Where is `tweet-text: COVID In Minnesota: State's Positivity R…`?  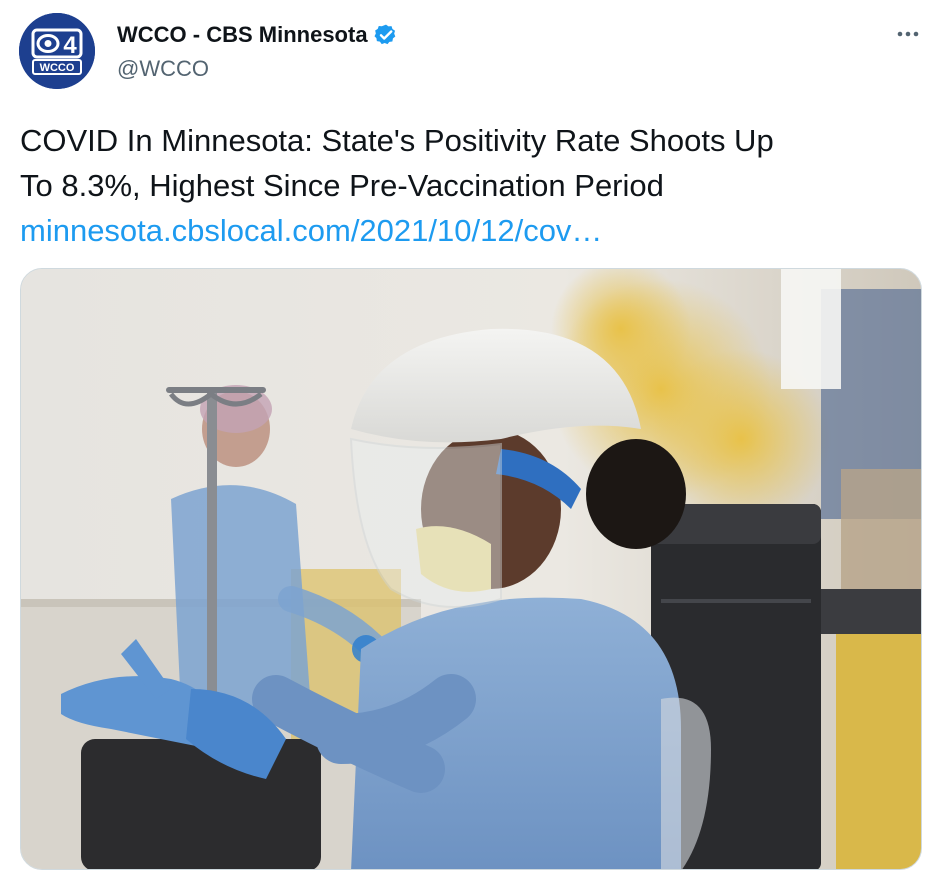
tweet-text: COVID In Minnesota: State's Positivity R… is located at coordinates (472, 185).